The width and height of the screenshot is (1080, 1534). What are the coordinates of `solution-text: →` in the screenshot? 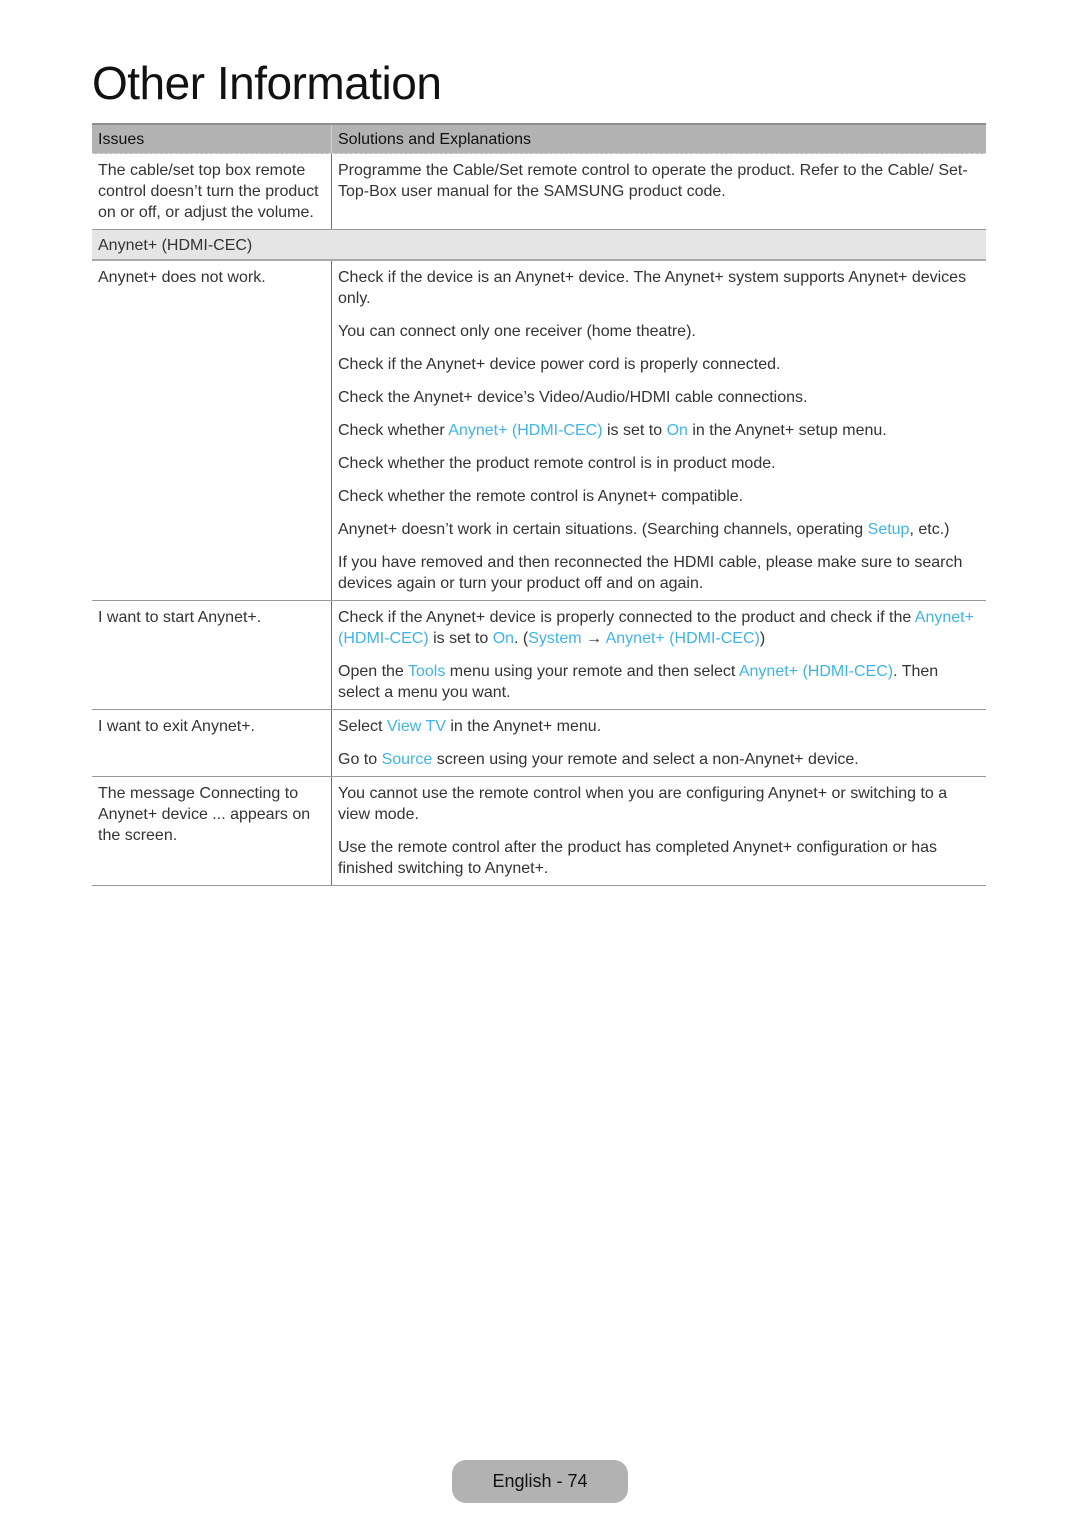 It's located at (593, 638).